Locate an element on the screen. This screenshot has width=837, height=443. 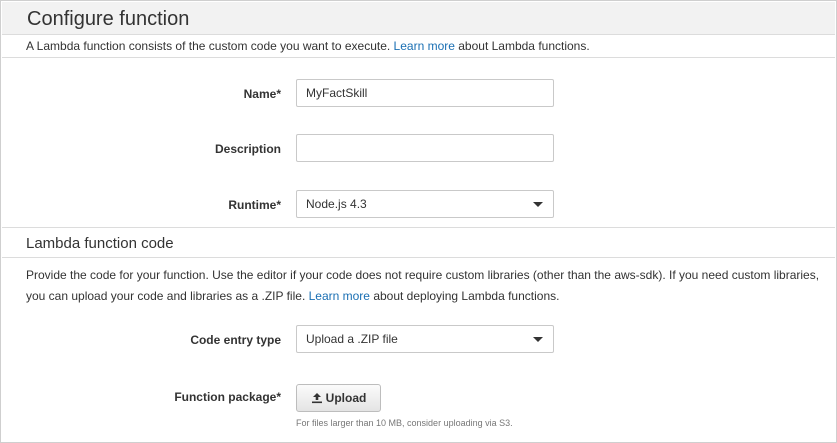
learn-more-link: Learn more is located at coordinates (424, 46).